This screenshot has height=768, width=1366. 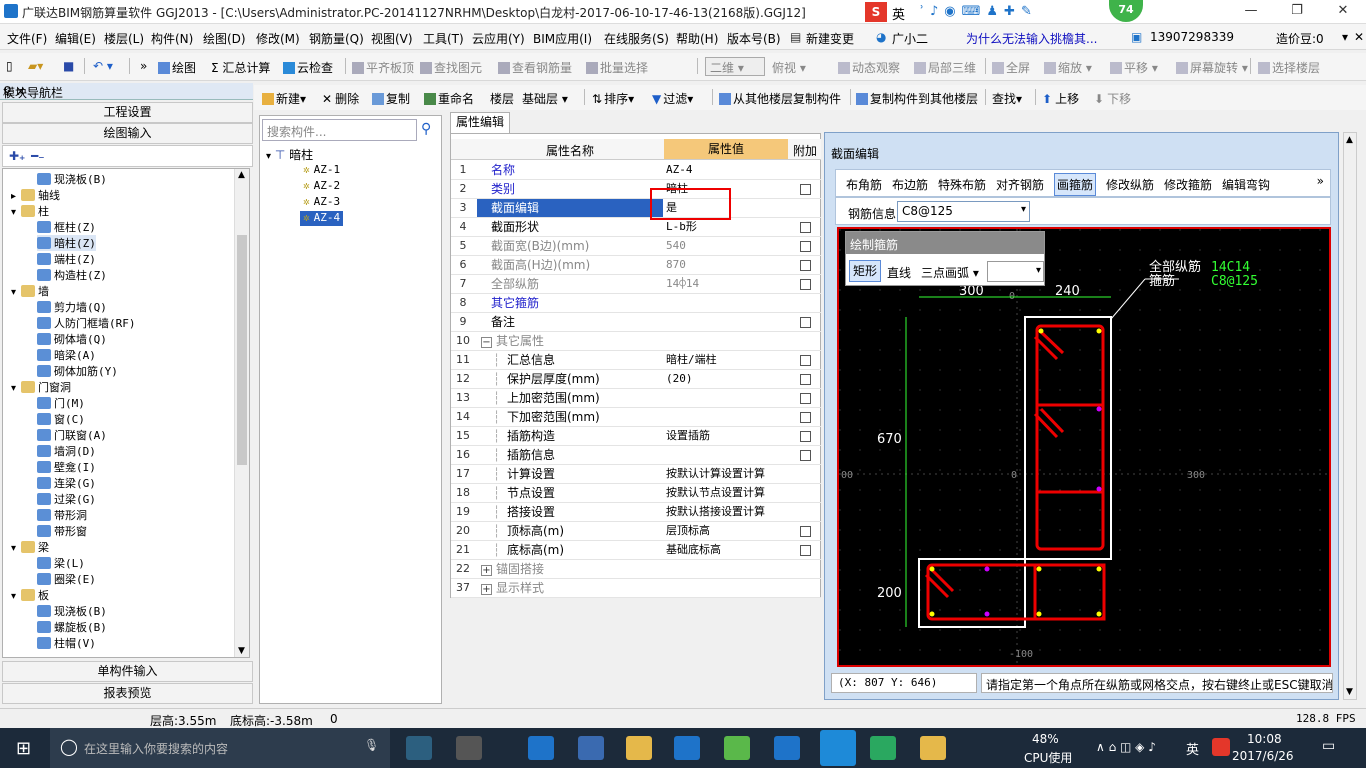 What do you see at coordinates (687, 748) in the screenshot?
I see `glodon-icon` at bounding box center [687, 748].